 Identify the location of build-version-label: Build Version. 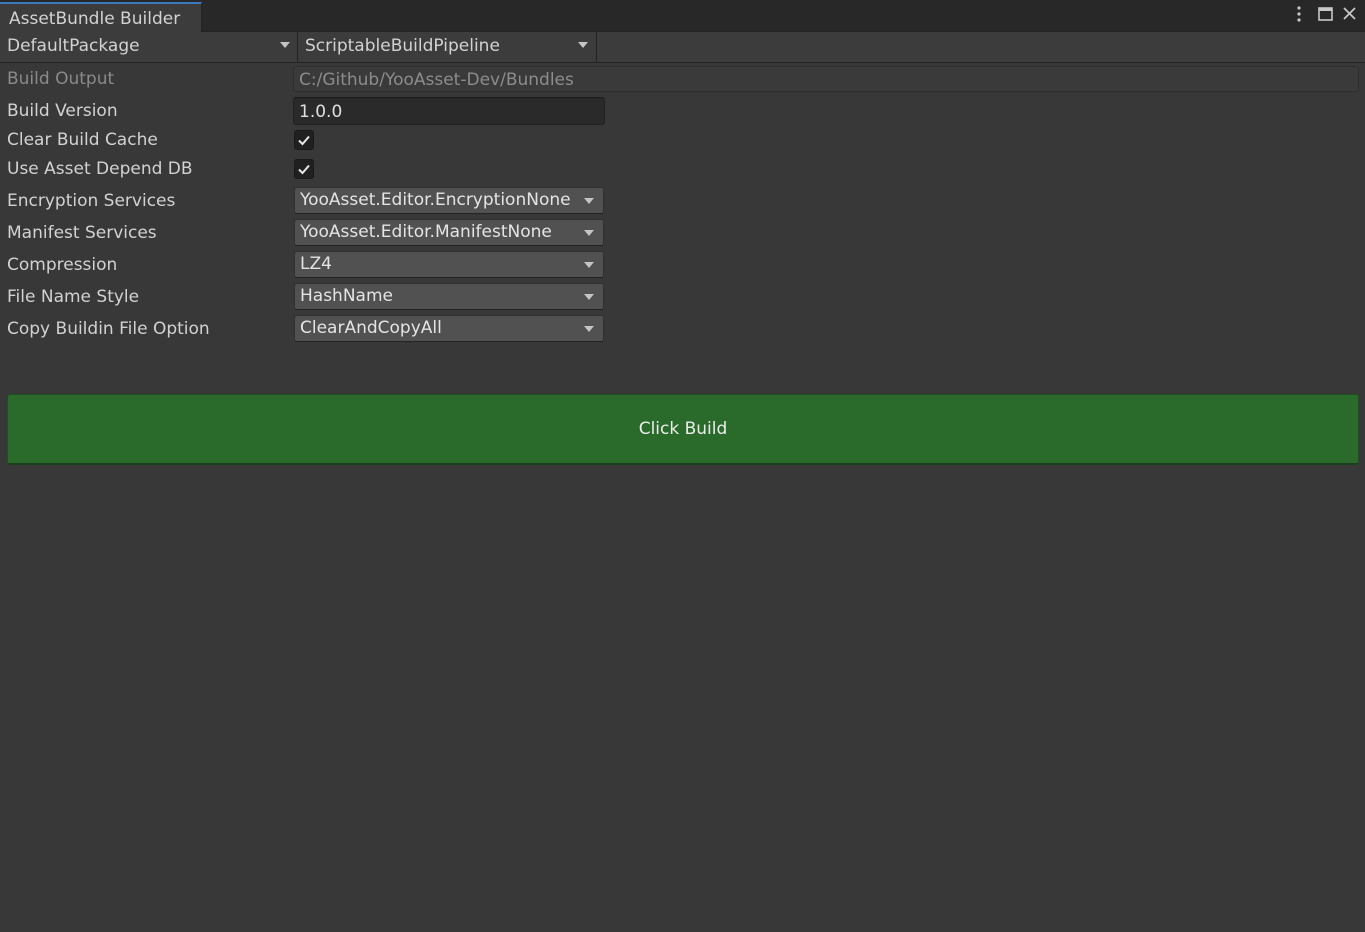
(62, 111).